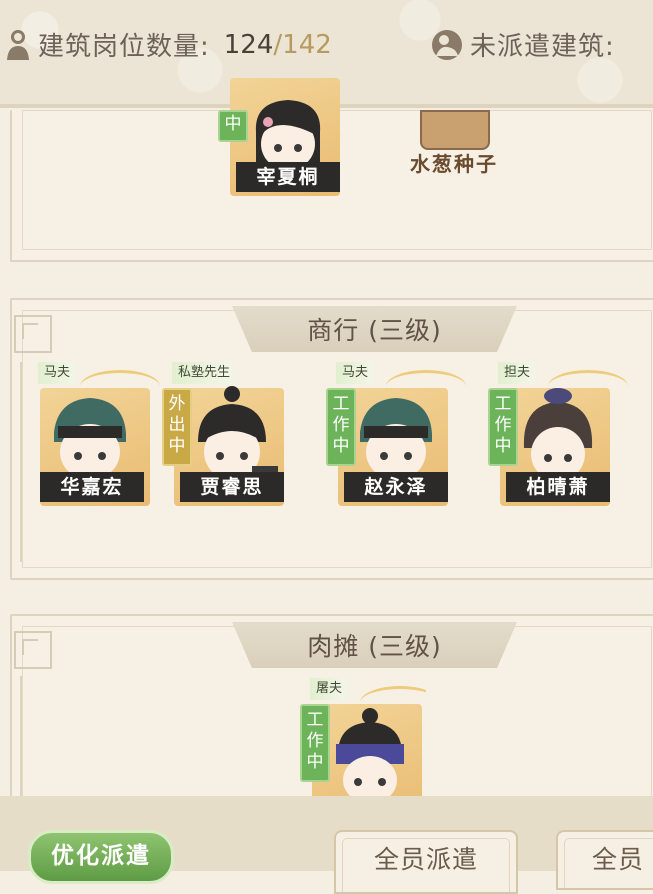  I want to click on unassigned-label: 未派遣建筑:, so click(542, 47).